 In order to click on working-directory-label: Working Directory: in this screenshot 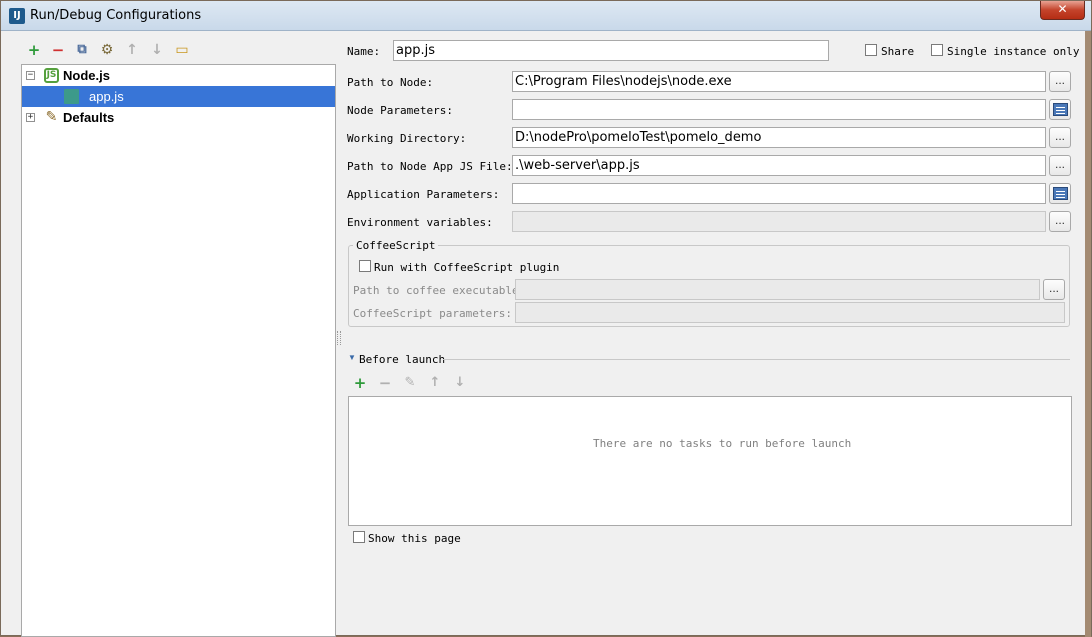, I will do `click(407, 138)`.